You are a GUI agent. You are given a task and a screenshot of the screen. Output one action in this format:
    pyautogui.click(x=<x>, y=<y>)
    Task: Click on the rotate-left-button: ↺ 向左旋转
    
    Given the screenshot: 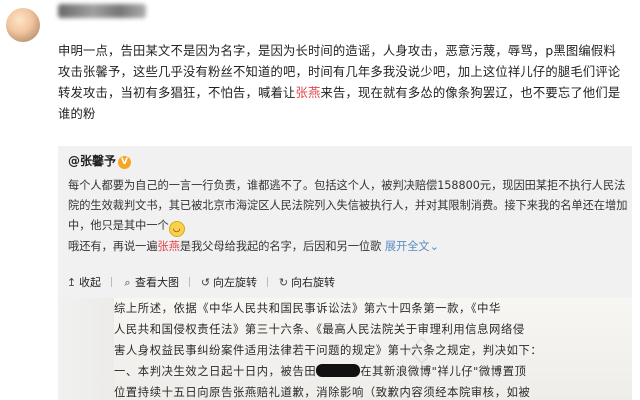 What is the action you would take?
    pyautogui.click(x=228, y=282)
    